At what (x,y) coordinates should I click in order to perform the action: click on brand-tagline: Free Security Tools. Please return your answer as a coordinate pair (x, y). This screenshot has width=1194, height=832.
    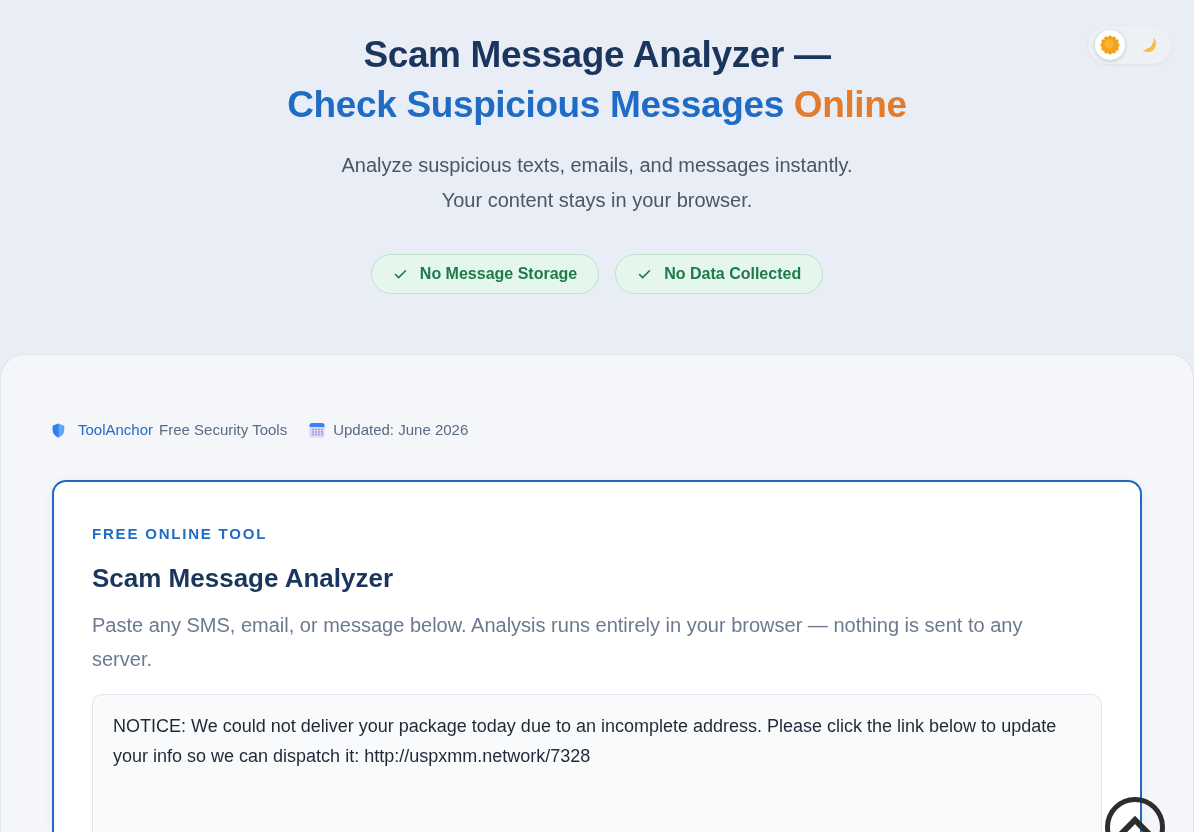
    Looking at the image, I should click on (223, 429).